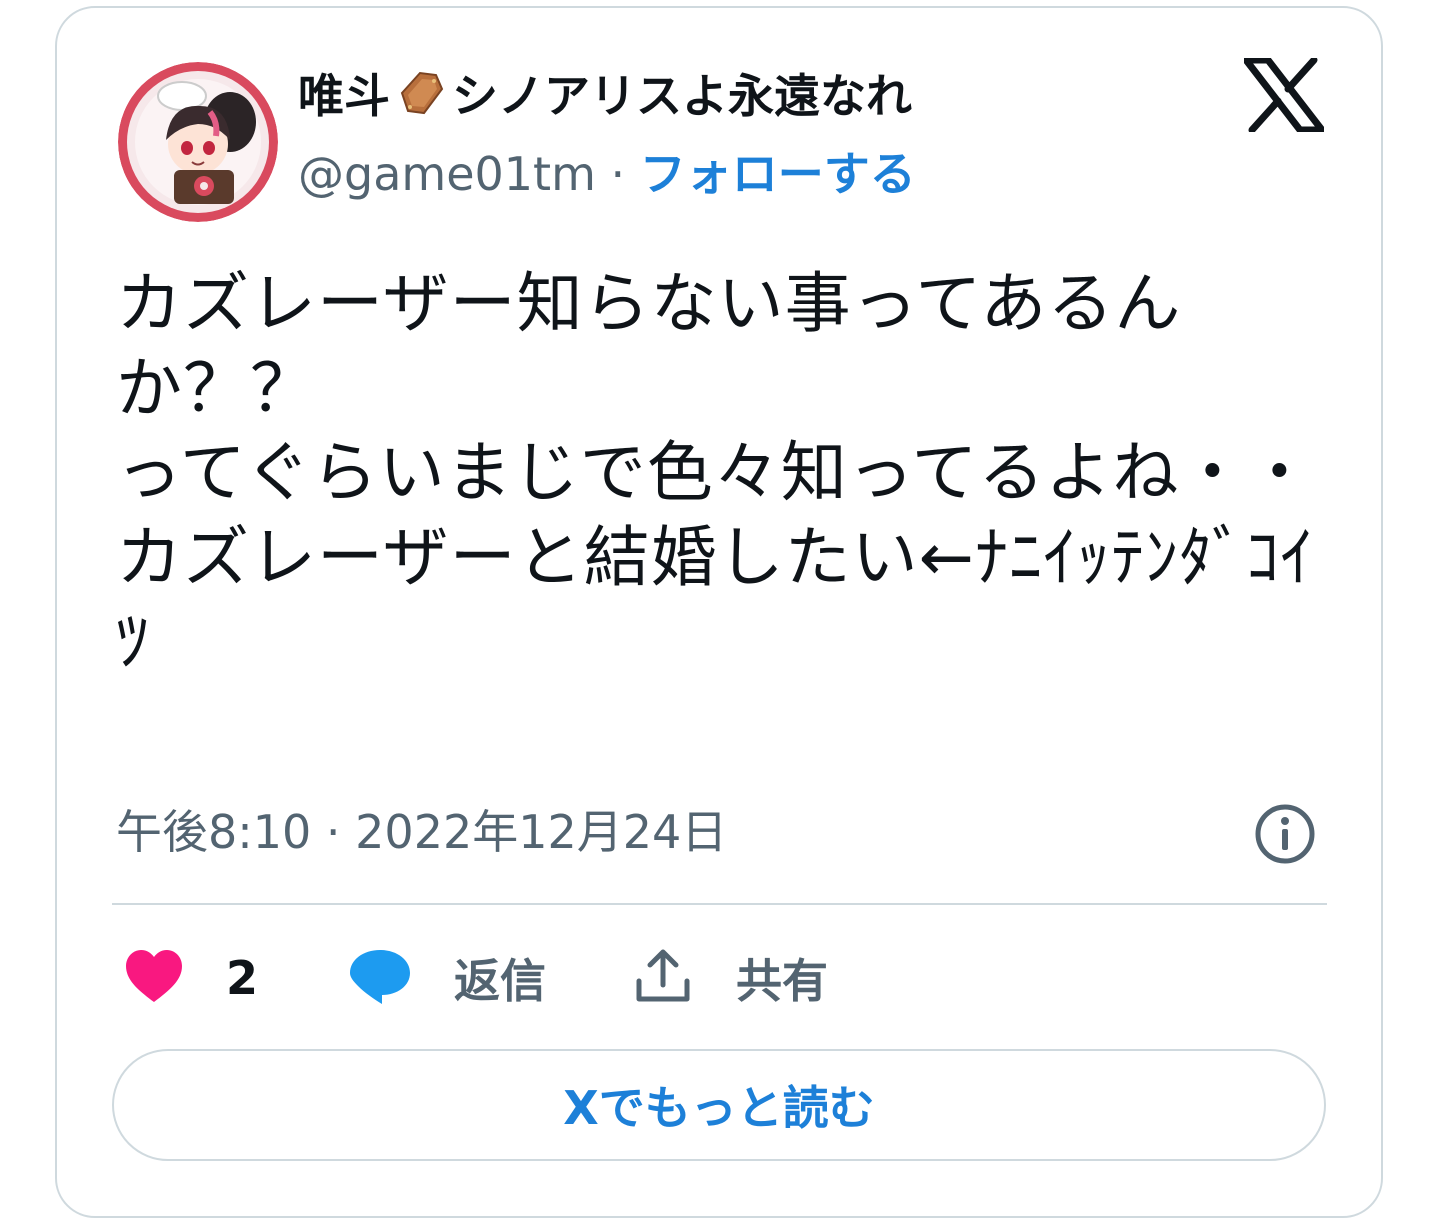 The width and height of the screenshot is (1440, 1222). Describe the element at coordinates (421, 832) in the screenshot. I see `timestamp: 午後8:10 · 2022年12月24日` at that location.